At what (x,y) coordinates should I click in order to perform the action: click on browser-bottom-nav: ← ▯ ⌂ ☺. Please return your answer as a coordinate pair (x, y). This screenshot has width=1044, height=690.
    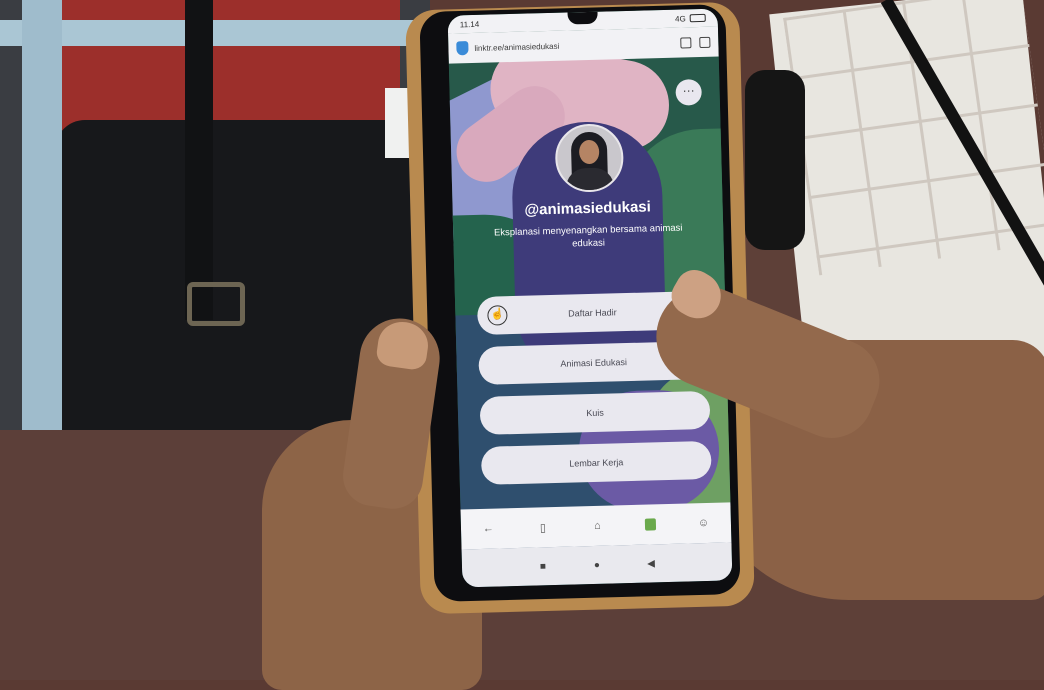
    Looking at the image, I should click on (596, 526).